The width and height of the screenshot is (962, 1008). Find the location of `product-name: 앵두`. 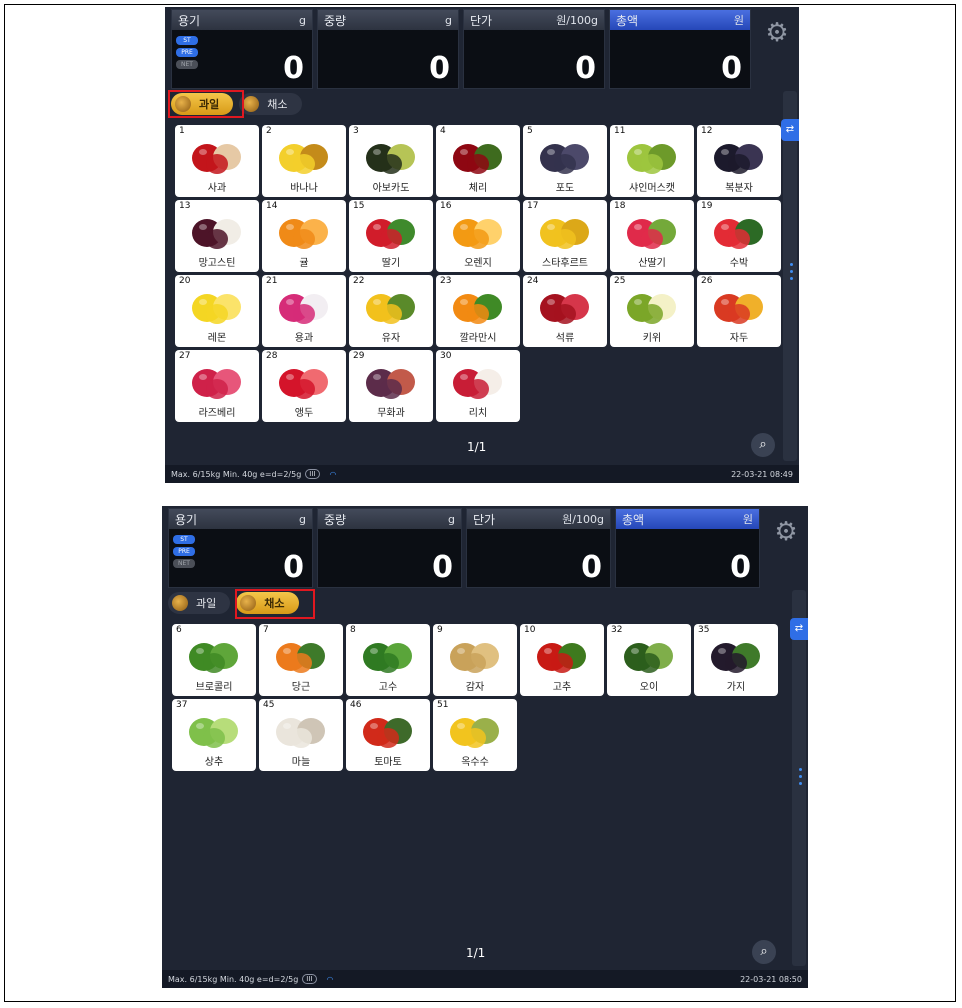

product-name: 앵두 is located at coordinates (304, 413).